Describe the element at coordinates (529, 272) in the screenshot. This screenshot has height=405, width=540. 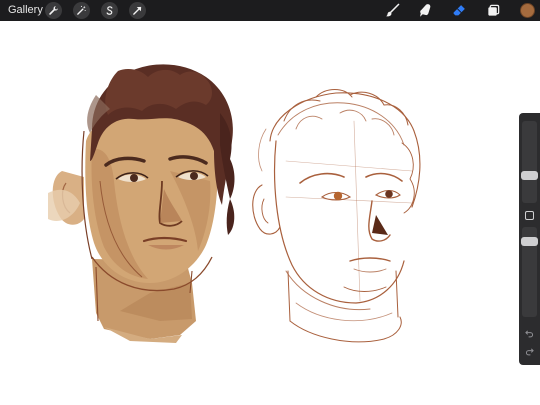
I see `opacity-slider` at that location.